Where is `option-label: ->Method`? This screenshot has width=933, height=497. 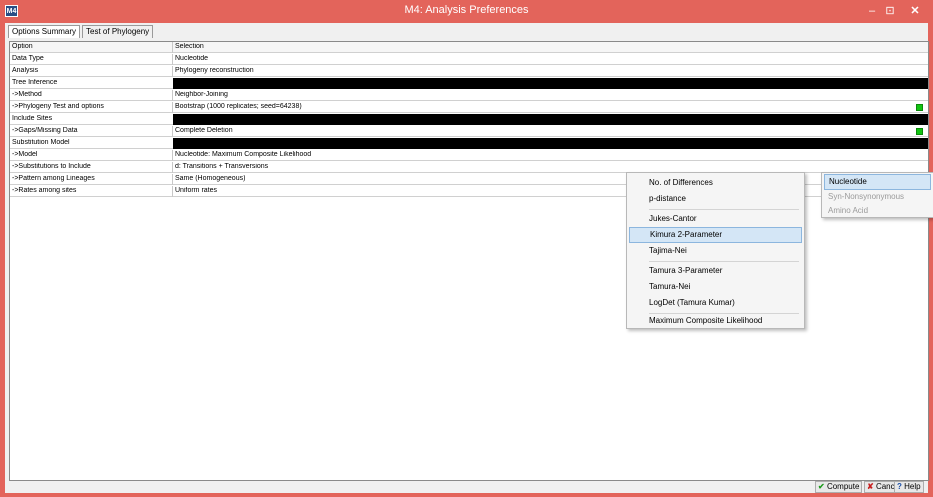
option-label: ->Method is located at coordinates (27, 94).